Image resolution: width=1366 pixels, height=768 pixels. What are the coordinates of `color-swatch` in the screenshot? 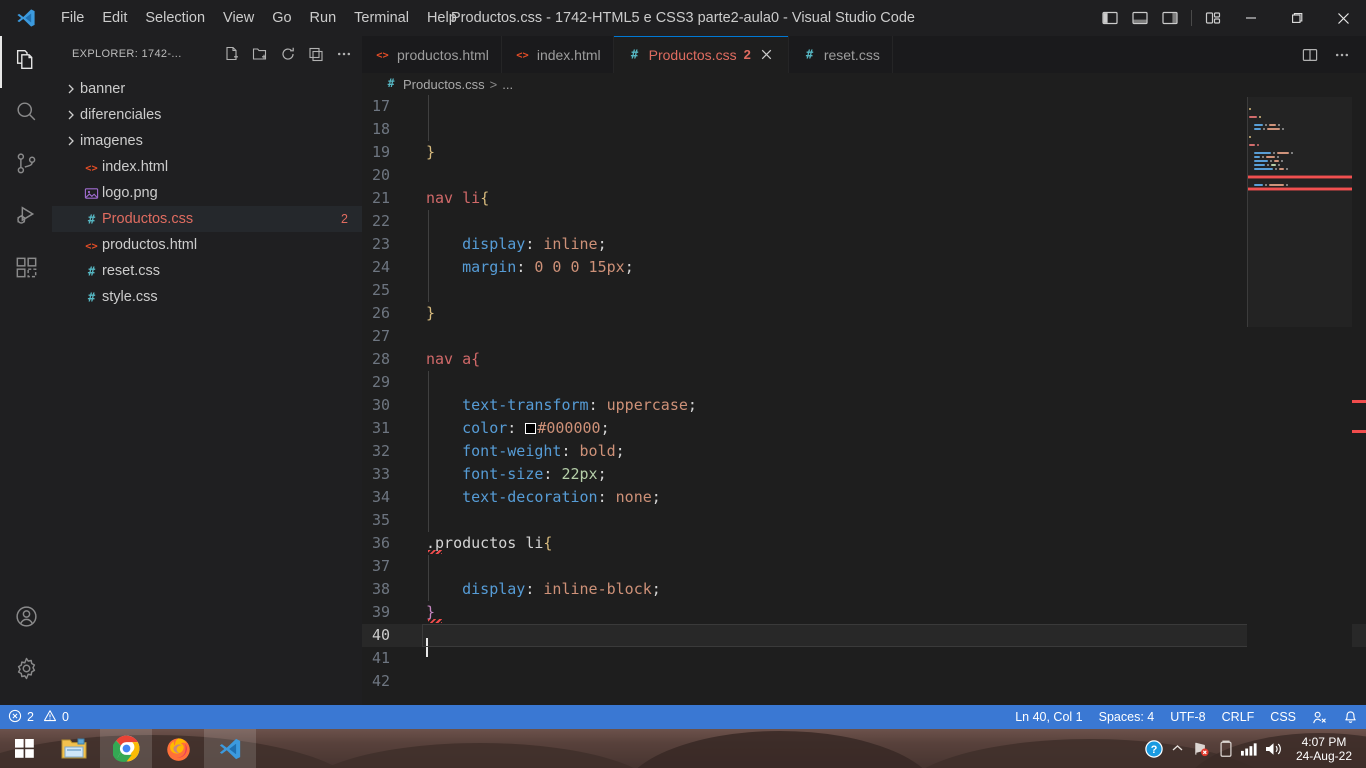 It's located at (531, 428).